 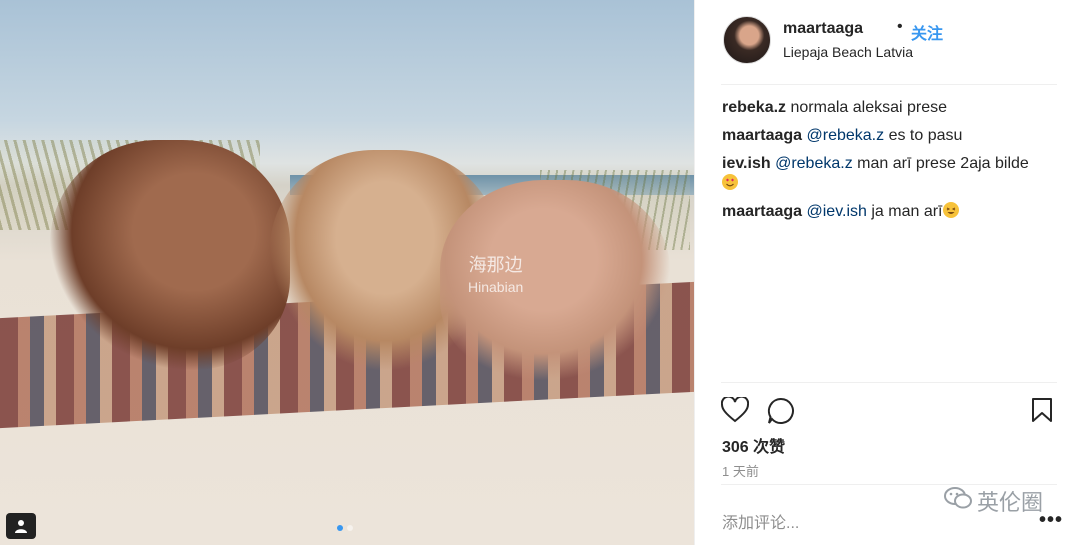 I want to click on timestamp: 1 天前, so click(x=740, y=470).